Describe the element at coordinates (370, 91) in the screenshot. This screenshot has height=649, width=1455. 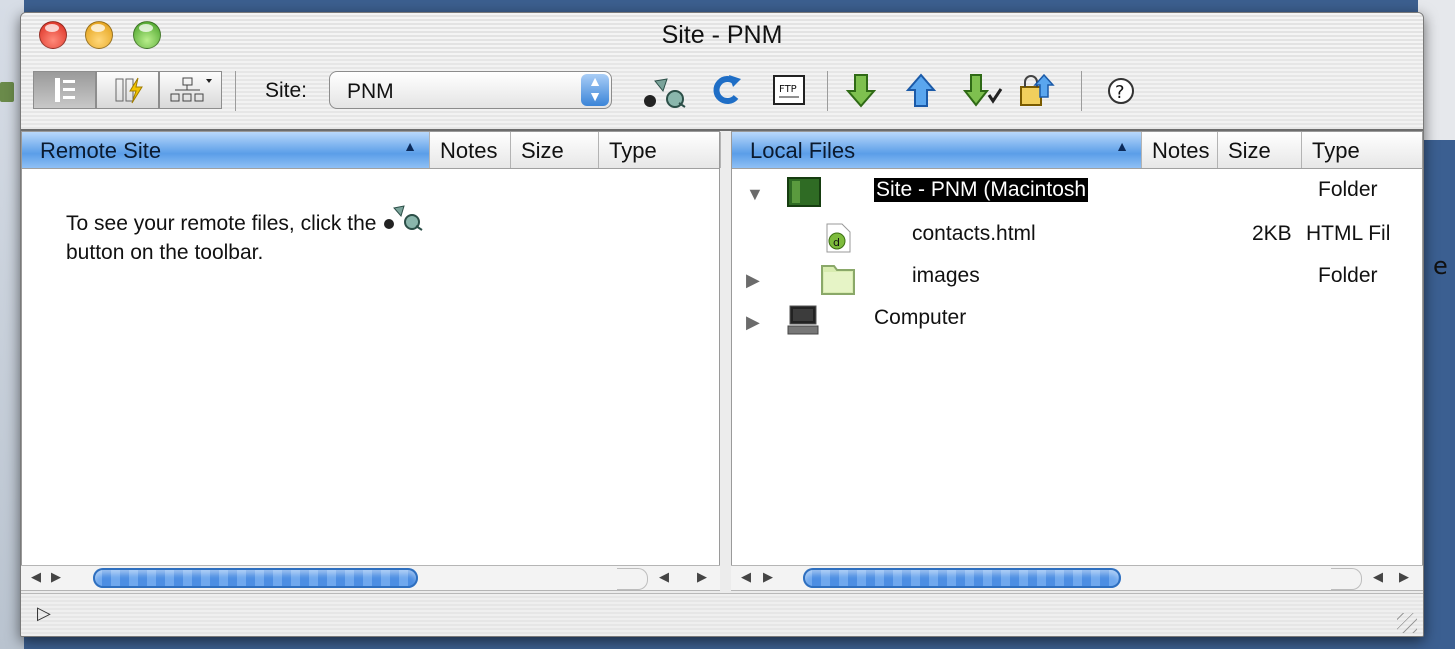
I see `site-select-value: PNM` at that location.